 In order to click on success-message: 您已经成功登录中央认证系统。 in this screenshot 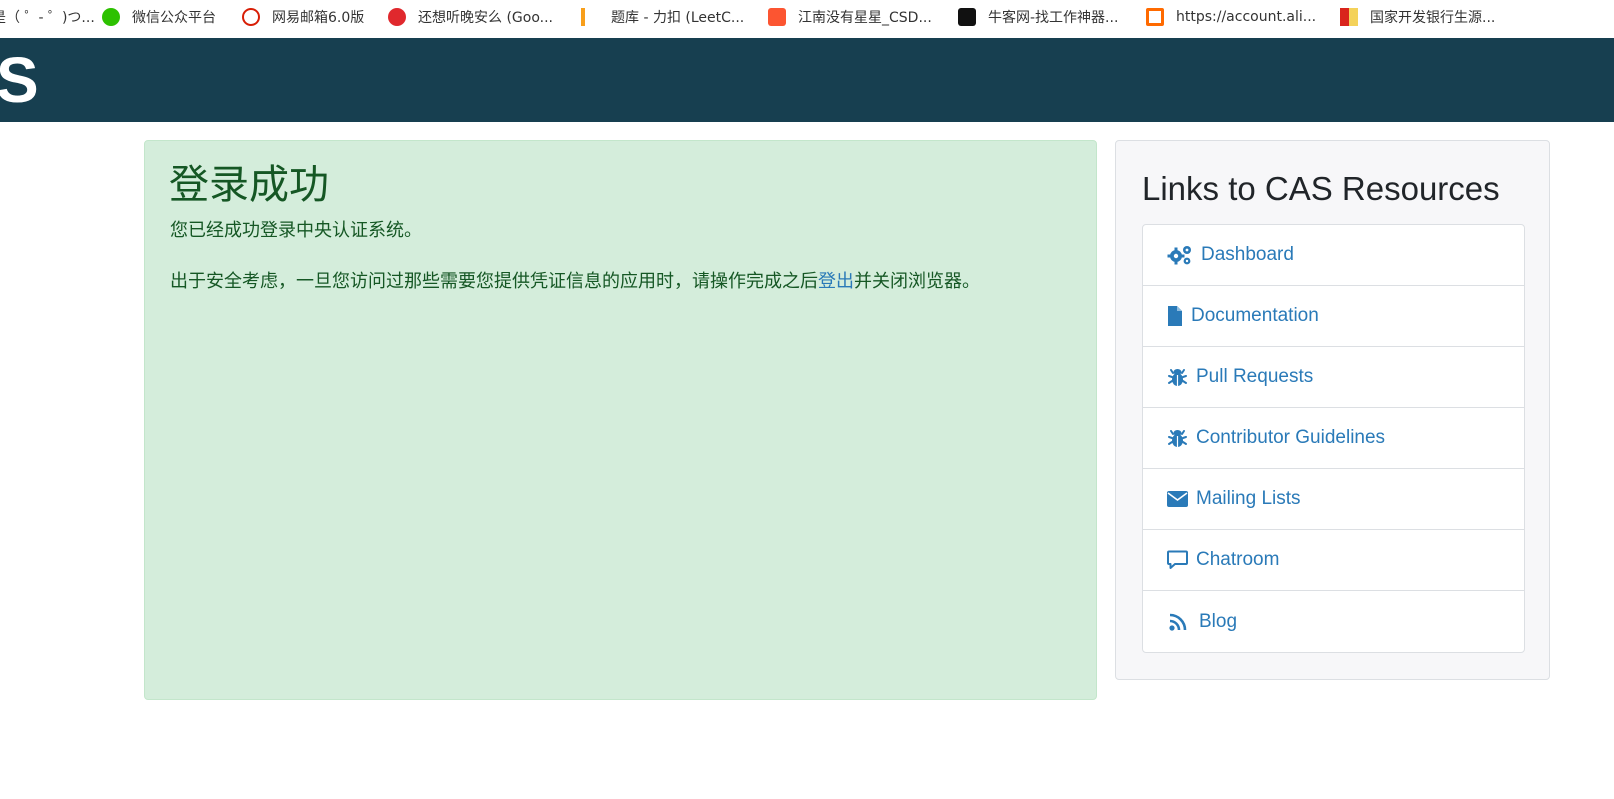, I will do `click(296, 230)`.